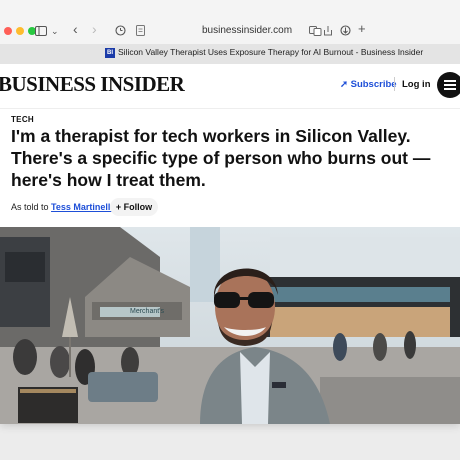 This screenshot has width=460, height=460. I want to click on byline: As told to Tess Martinelli, so click(62, 207).